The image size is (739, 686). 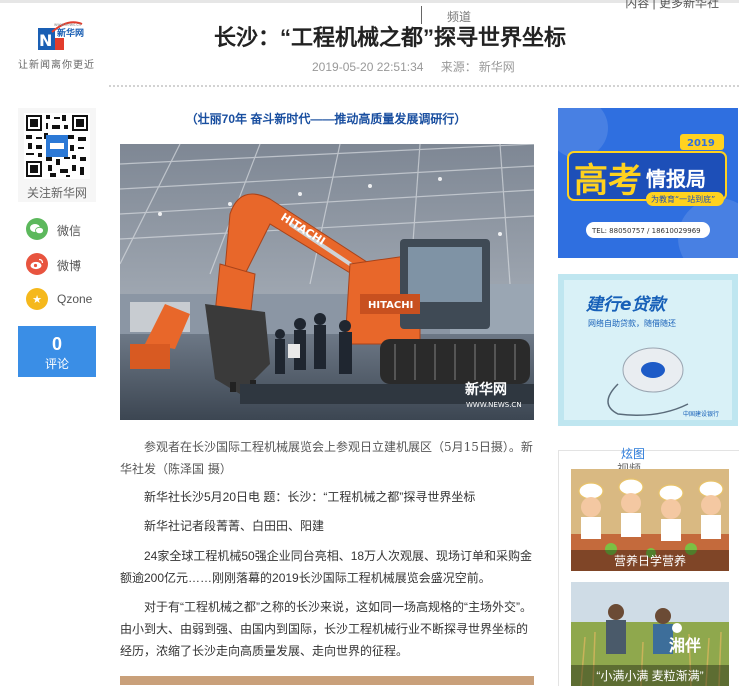 I want to click on xinhua-logo-icon: N 新华网 www.news.cn, so click(x=61, y=35).